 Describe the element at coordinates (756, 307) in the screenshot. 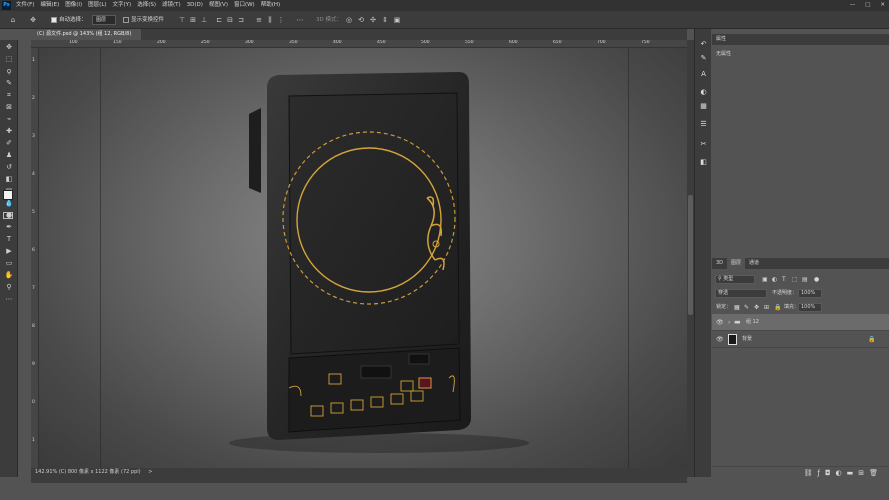

I see `lock-position-icon: ✥` at that location.